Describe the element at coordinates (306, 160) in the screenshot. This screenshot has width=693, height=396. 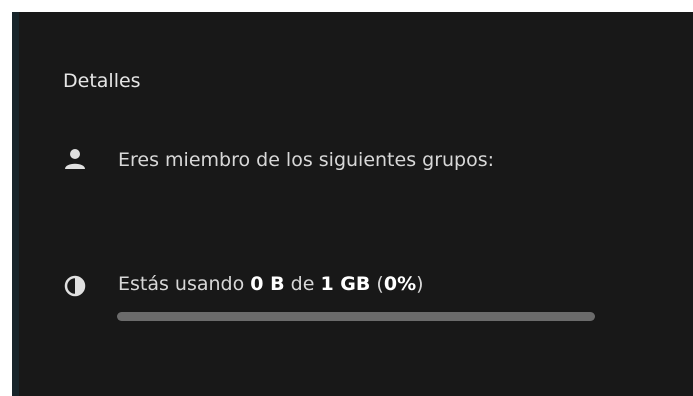
I see `groups-text: Eres miembro de los siguientes grupos:` at that location.